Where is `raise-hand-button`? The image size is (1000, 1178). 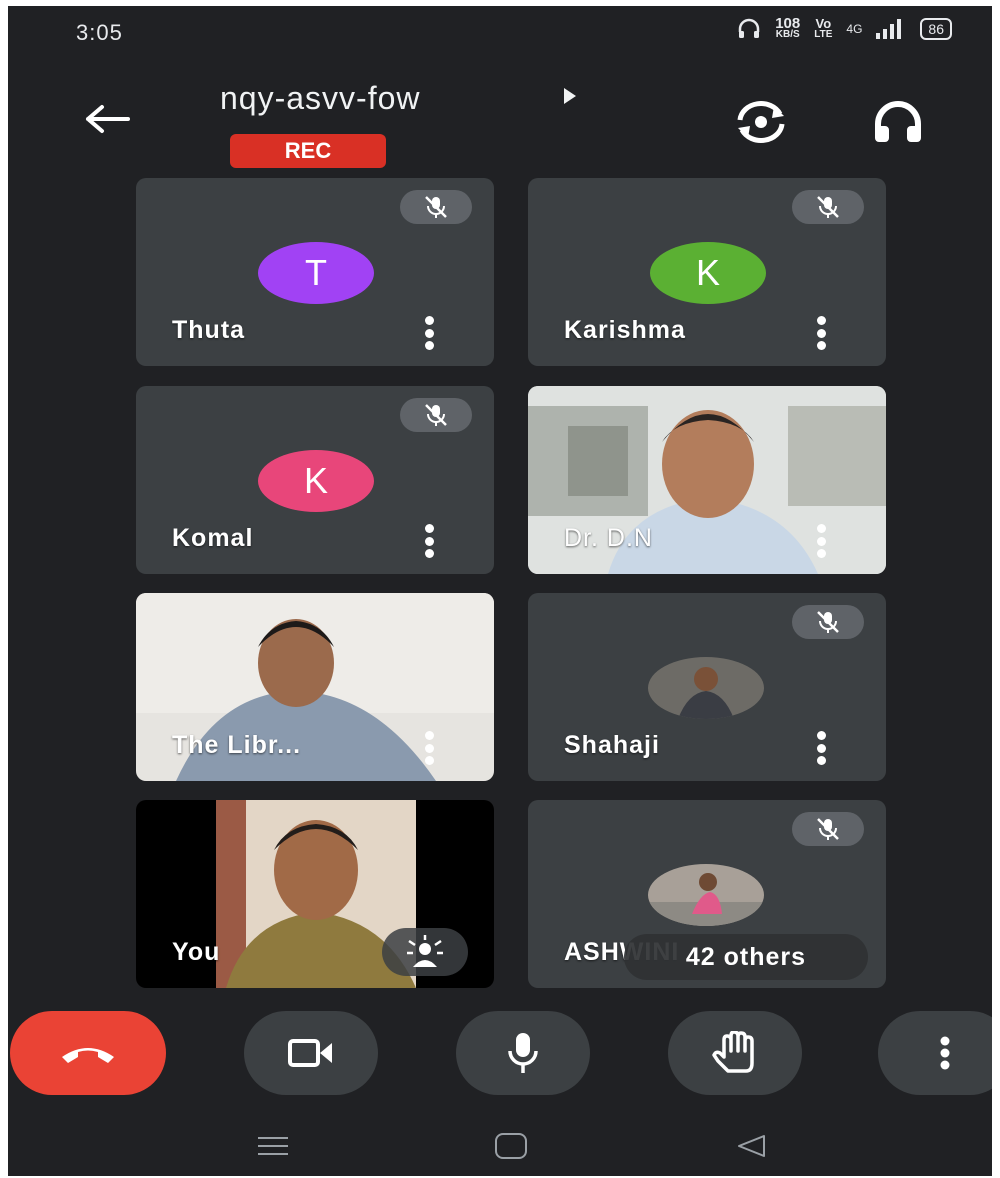 raise-hand-button is located at coordinates (735, 1053).